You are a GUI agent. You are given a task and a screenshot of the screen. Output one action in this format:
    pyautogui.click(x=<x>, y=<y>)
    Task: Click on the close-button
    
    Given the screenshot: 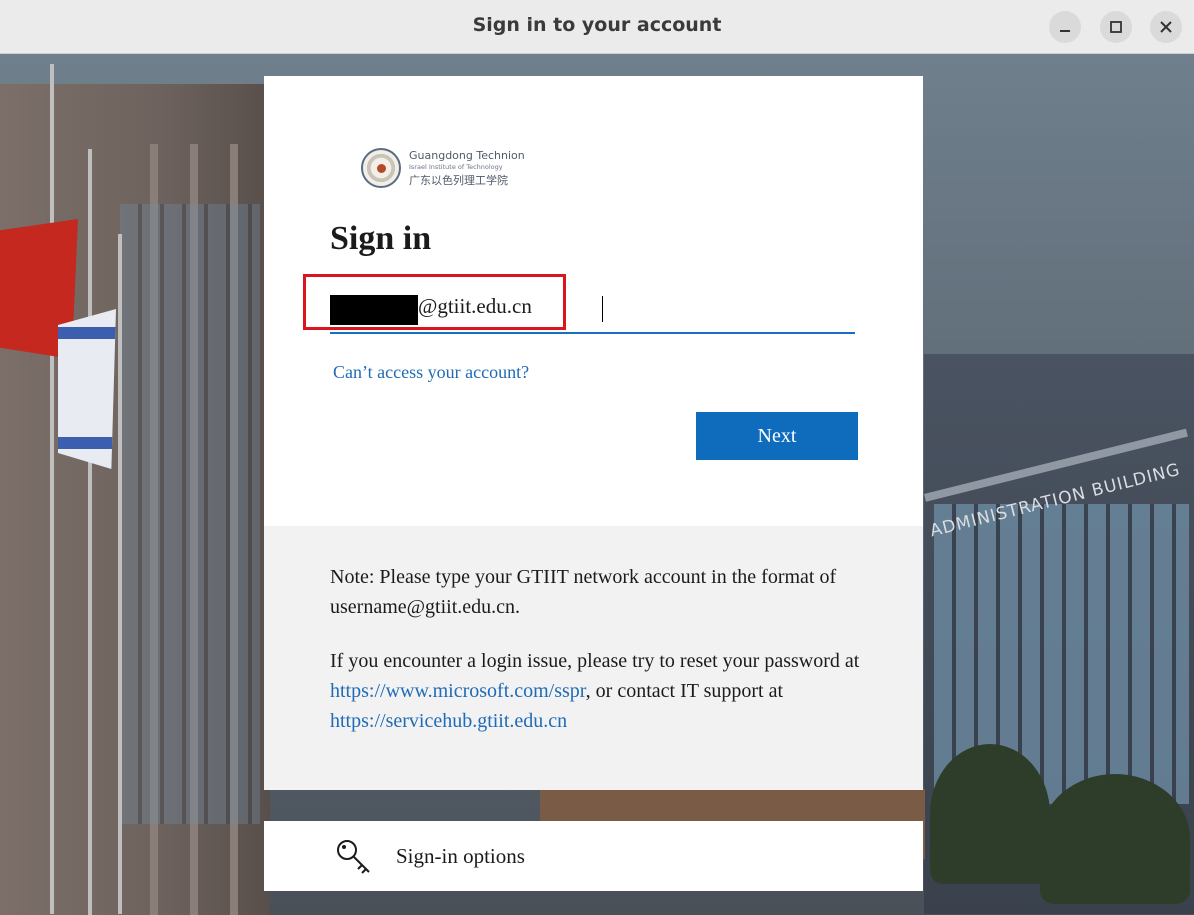 What is the action you would take?
    pyautogui.click(x=1166, y=27)
    